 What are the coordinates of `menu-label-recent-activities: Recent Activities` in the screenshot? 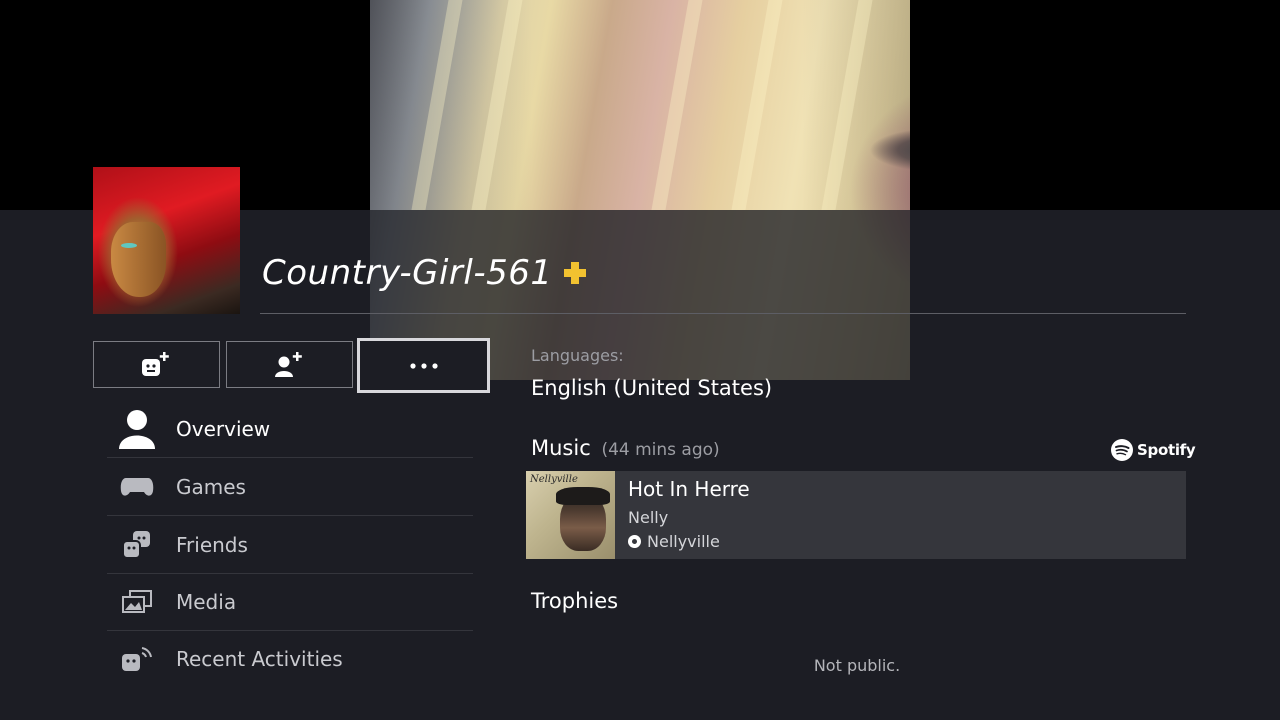 It's located at (259, 658).